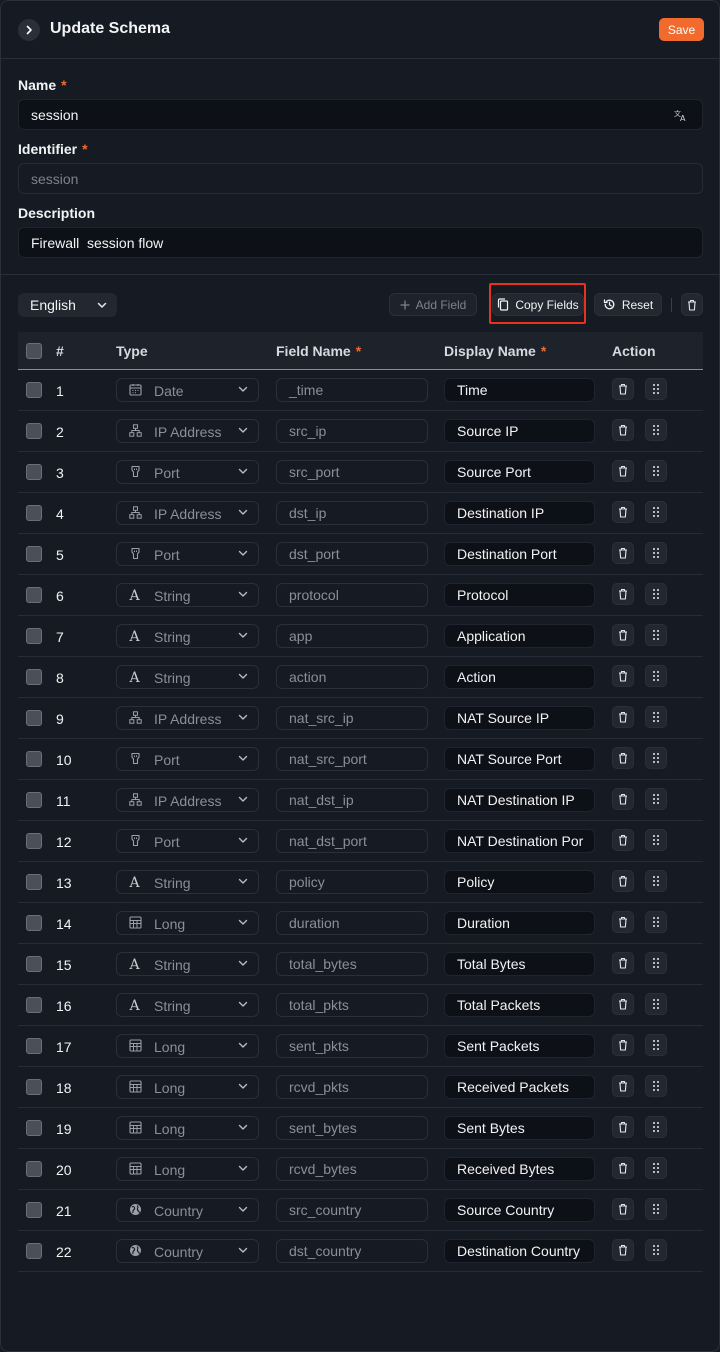 This screenshot has height=1352, width=720. Describe the element at coordinates (519, 718) in the screenshot. I see `display-name-input: NAT Source IP` at that location.